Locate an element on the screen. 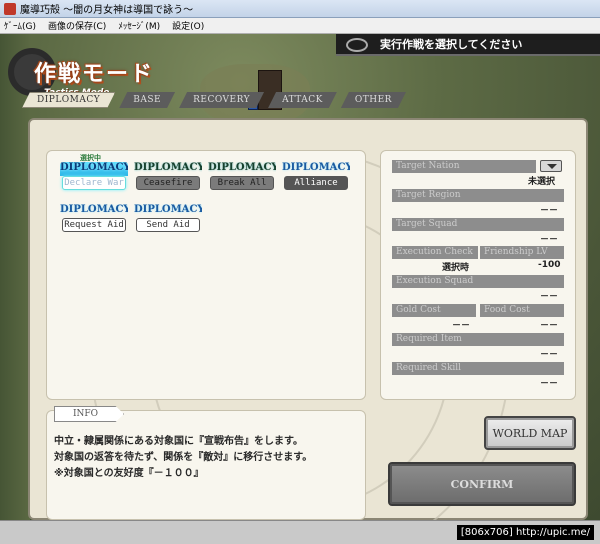  target-nation-value: 未選択 is located at coordinates (542, 182).